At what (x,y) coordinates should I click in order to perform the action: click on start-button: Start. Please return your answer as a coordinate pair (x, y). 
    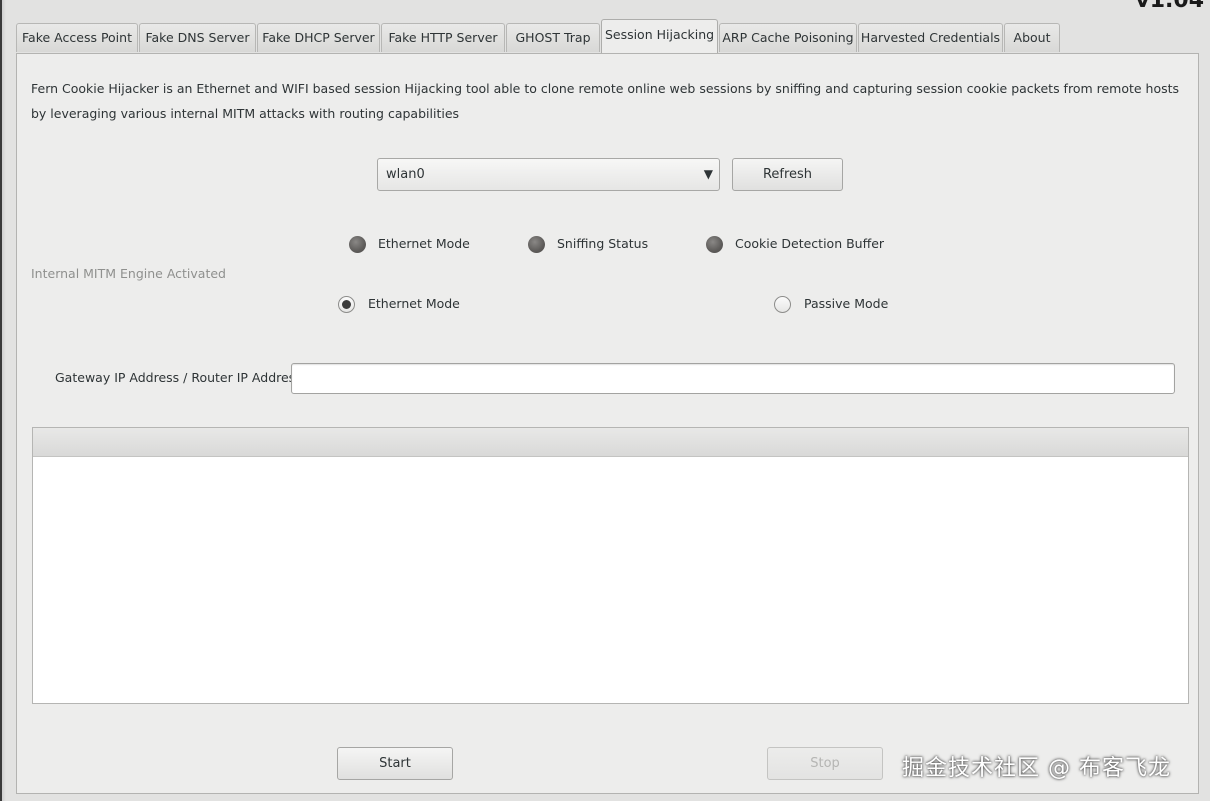
    Looking at the image, I should click on (395, 763).